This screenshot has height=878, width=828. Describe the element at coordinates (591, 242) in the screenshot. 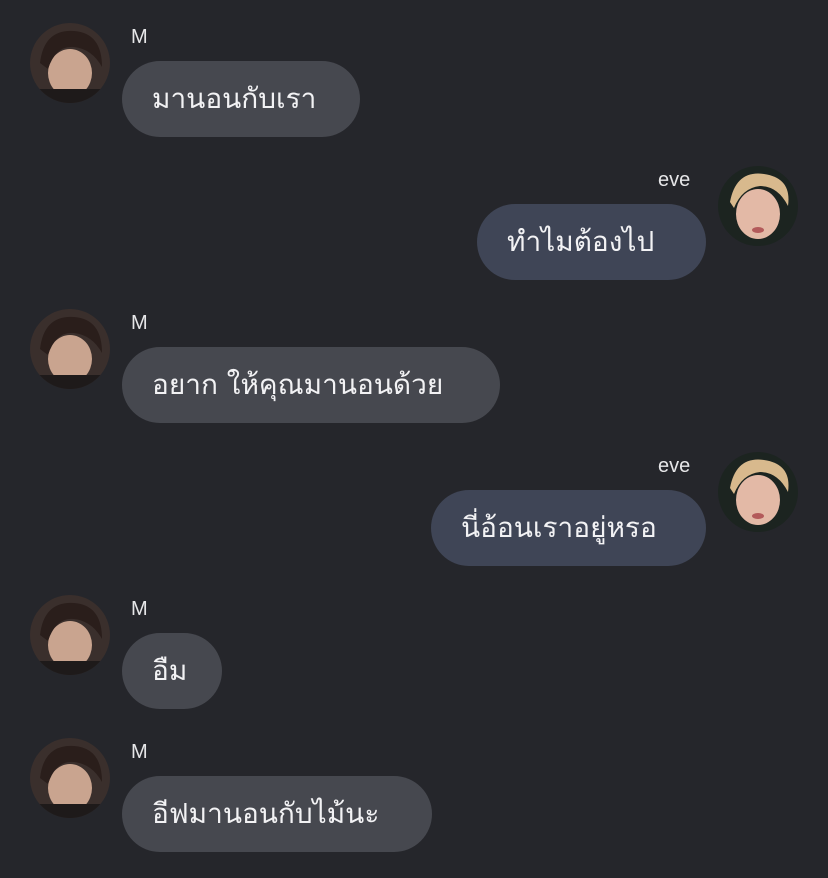

I see `message-bubble: ทำไมต้องไป` at that location.